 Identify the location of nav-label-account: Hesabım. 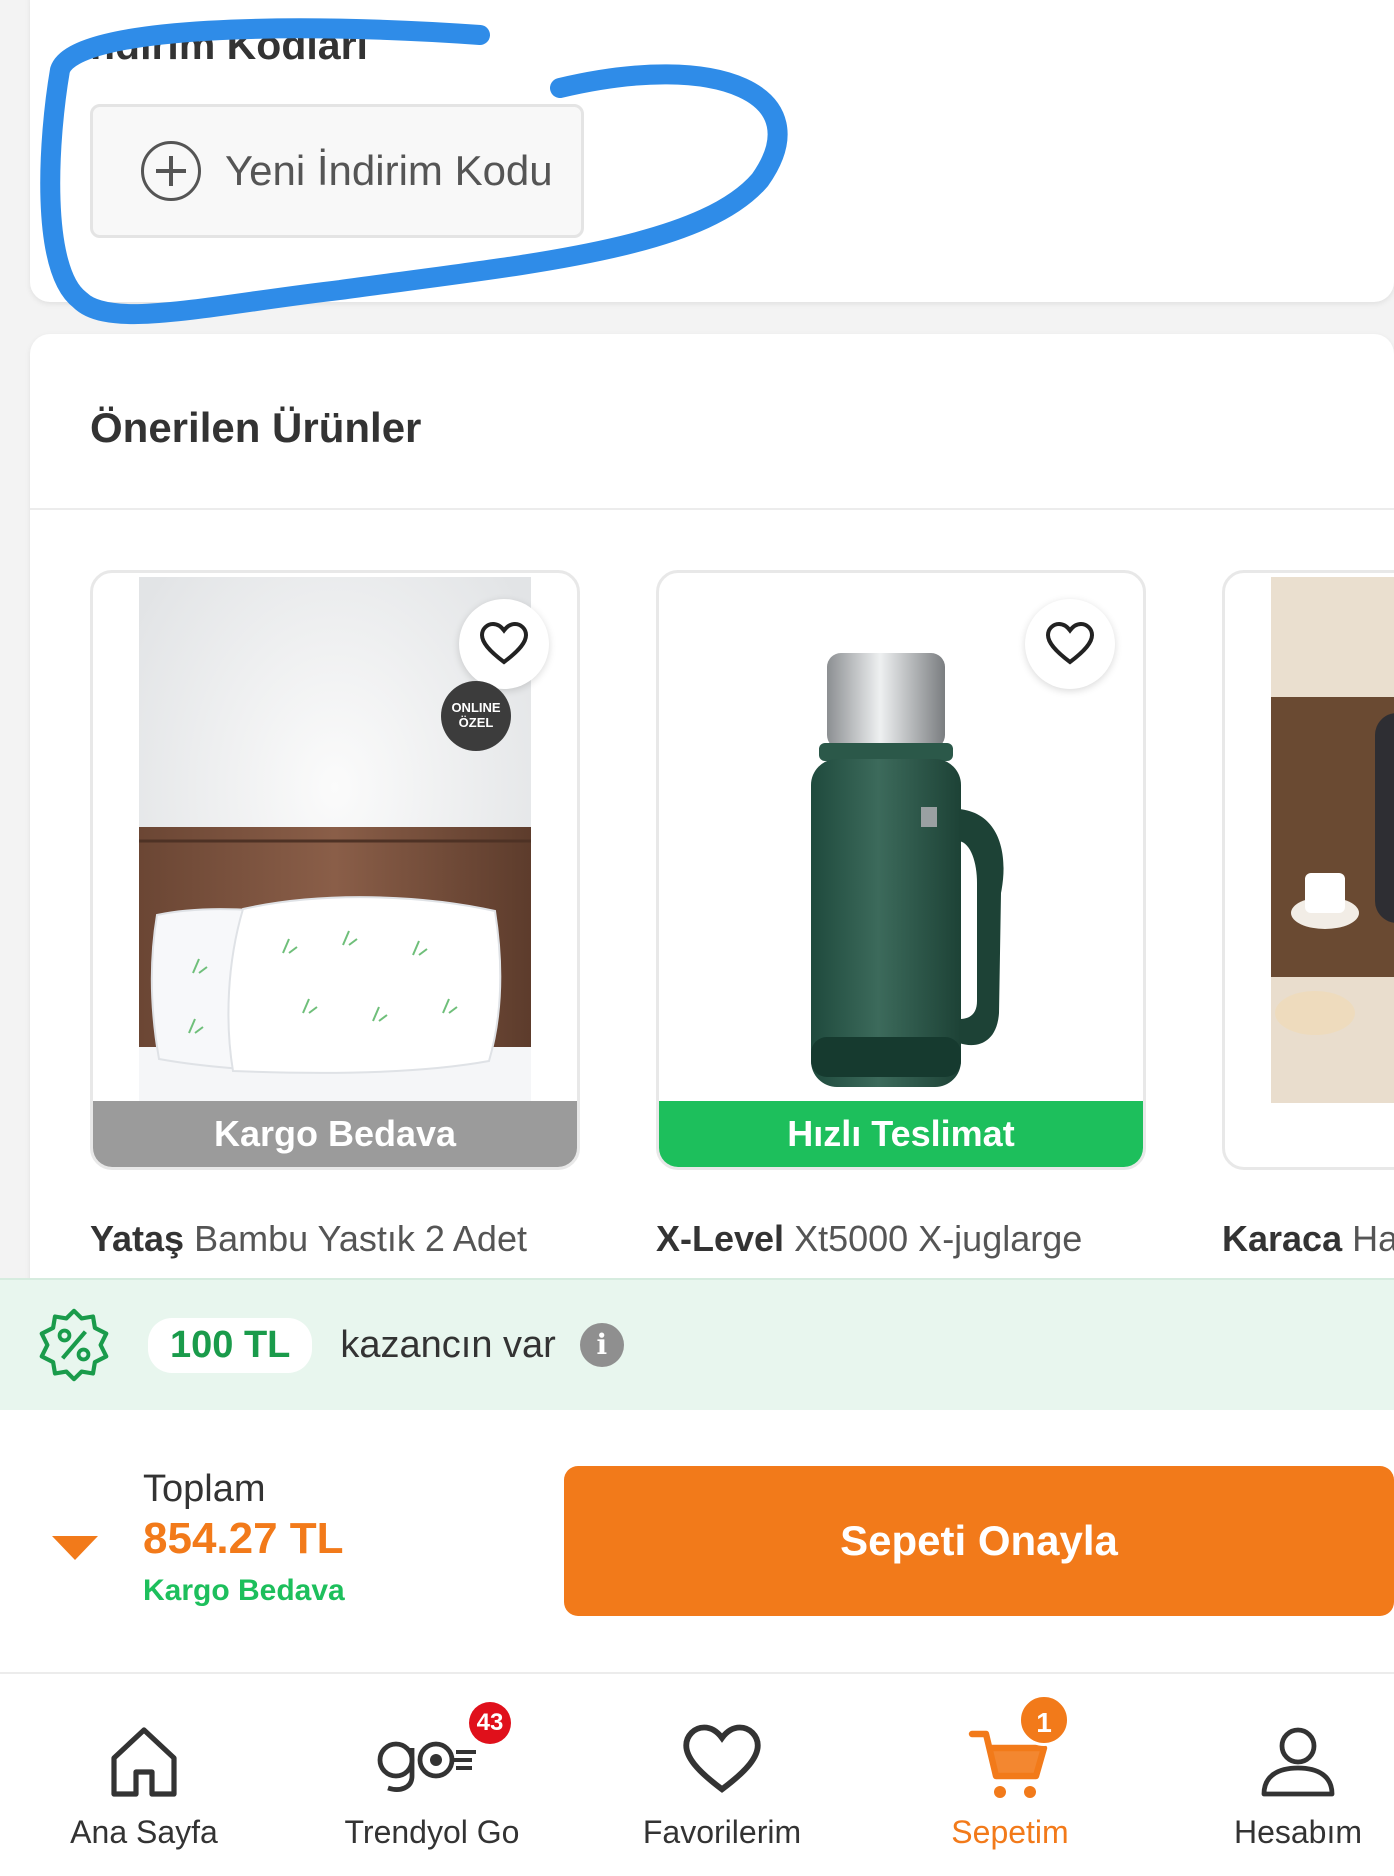
(1298, 1832).